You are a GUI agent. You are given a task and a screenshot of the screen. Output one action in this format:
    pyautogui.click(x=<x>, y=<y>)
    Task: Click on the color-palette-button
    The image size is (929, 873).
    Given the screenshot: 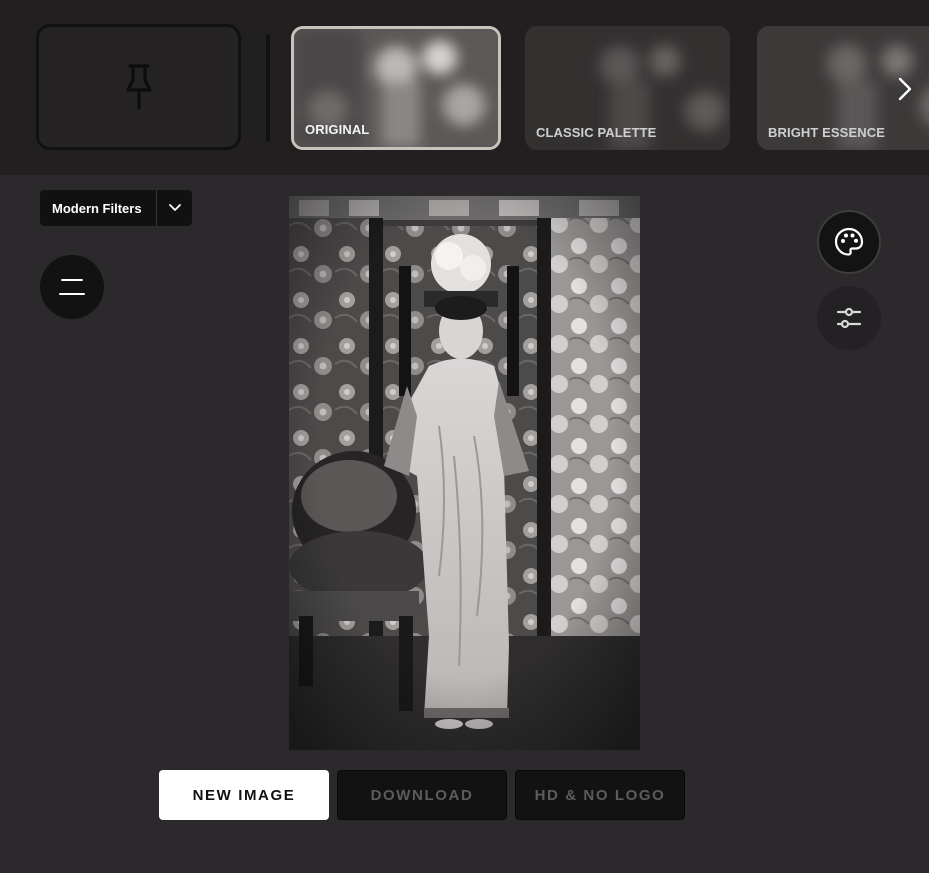 What is the action you would take?
    pyautogui.click(x=849, y=242)
    